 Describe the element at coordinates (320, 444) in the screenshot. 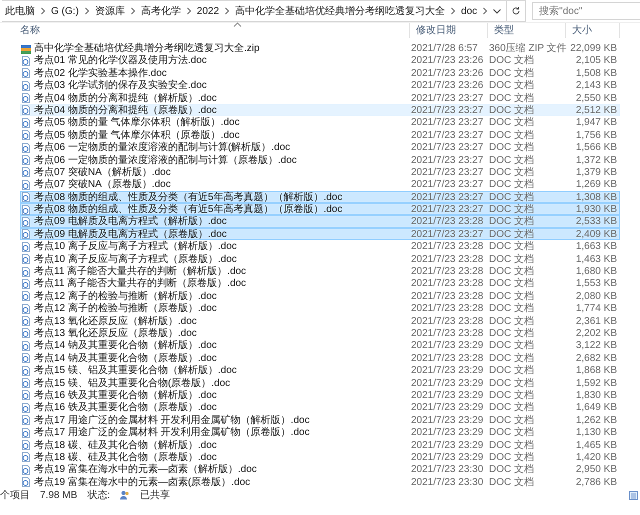

I see `file-row: 考点18 碳、硅及其化合物（解析版）.doc 2021/7/23 23:29 DOC 文档 1,465 KB` at that location.